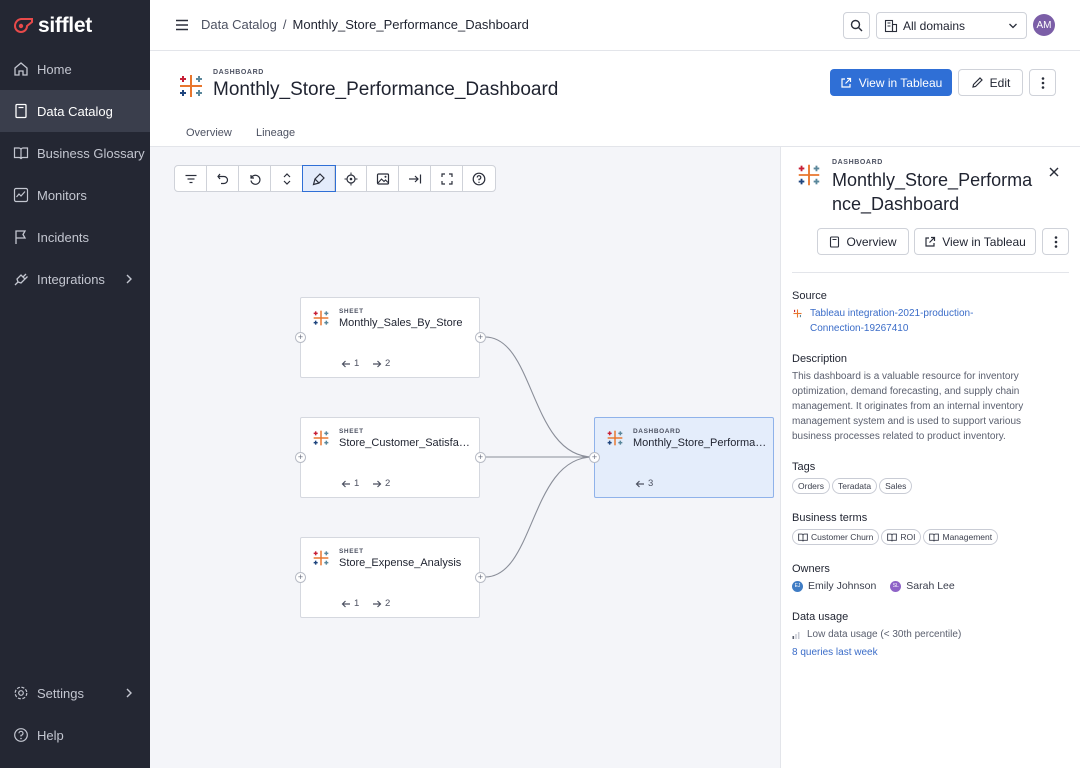  Describe the element at coordinates (319, 178) in the screenshot. I see `brush-tool-button` at that location.